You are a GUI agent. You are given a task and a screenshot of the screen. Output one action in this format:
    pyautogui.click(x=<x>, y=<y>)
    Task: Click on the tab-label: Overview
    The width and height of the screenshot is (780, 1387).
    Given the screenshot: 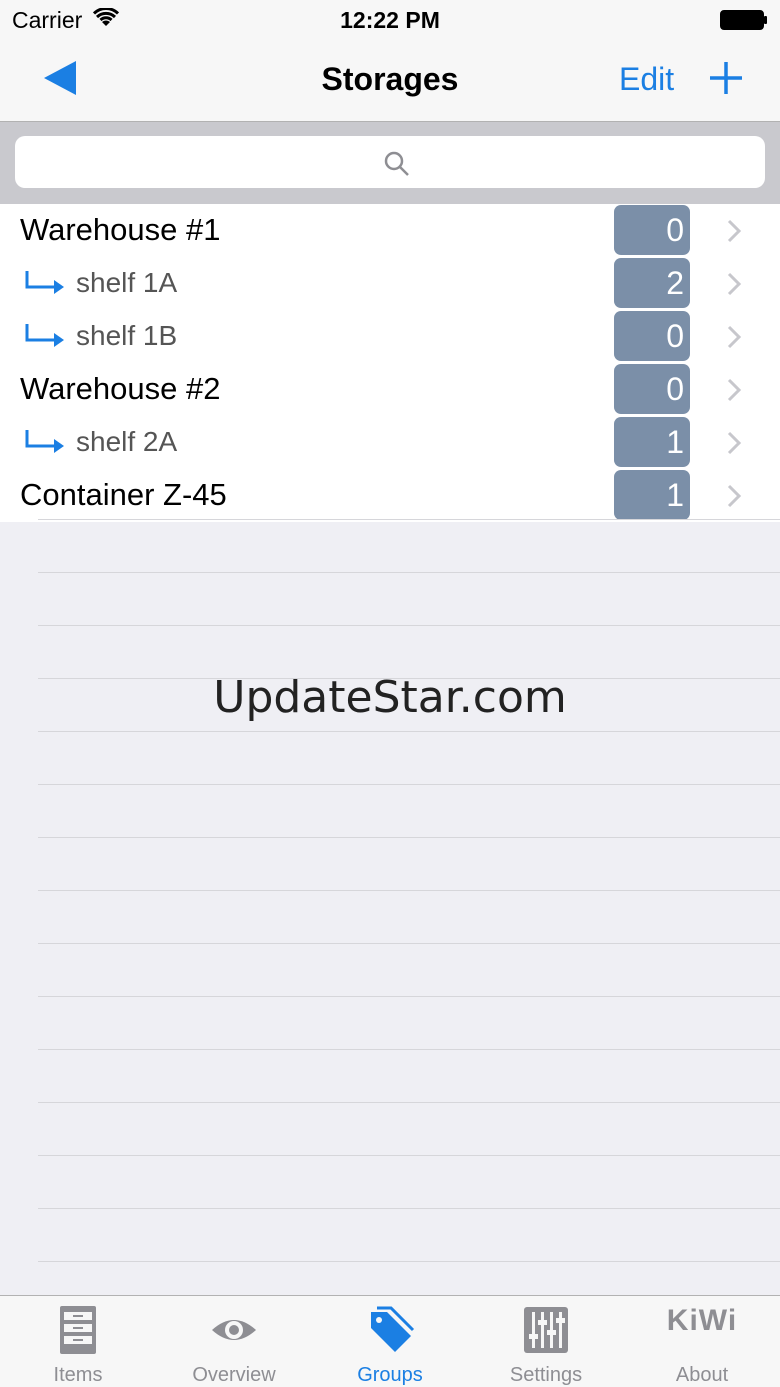 What is the action you would take?
    pyautogui.click(x=234, y=1375)
    